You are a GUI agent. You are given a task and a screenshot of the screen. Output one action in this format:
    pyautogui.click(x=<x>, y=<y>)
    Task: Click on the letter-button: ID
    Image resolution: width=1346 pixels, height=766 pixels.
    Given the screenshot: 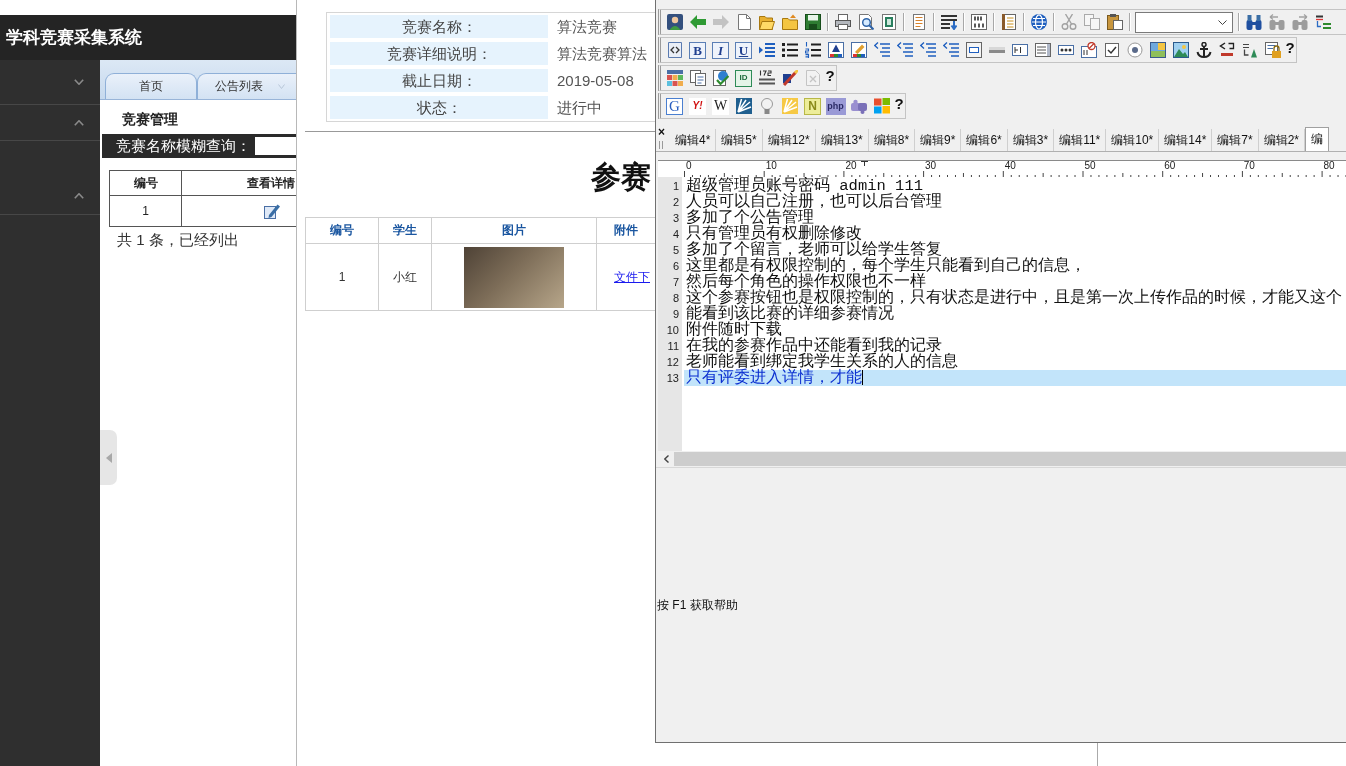 What is the action you would take?
    pyautogui.click(x=743, y=78)
    